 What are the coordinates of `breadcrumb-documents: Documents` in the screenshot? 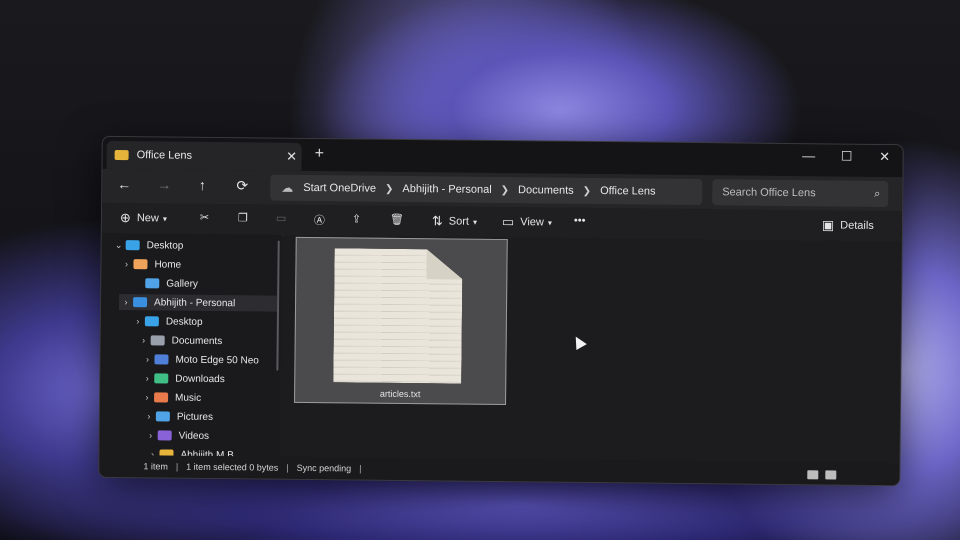 It's located at (546, 190).